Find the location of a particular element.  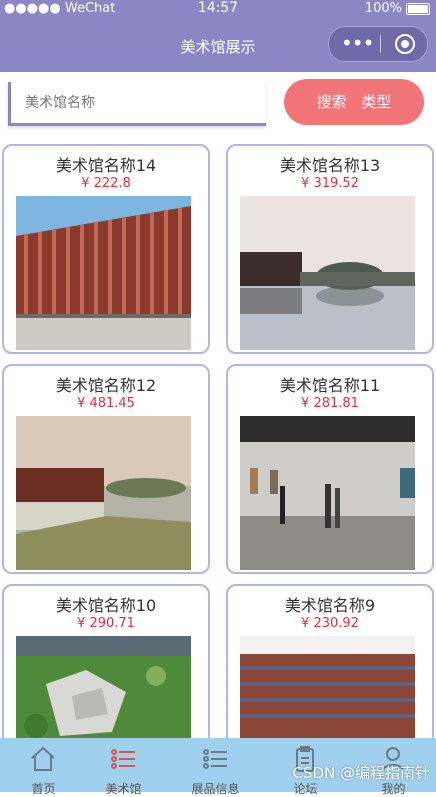

museum-card: 美术馆名称13 ¥ 319.52 is located at coordinates (330, 249).